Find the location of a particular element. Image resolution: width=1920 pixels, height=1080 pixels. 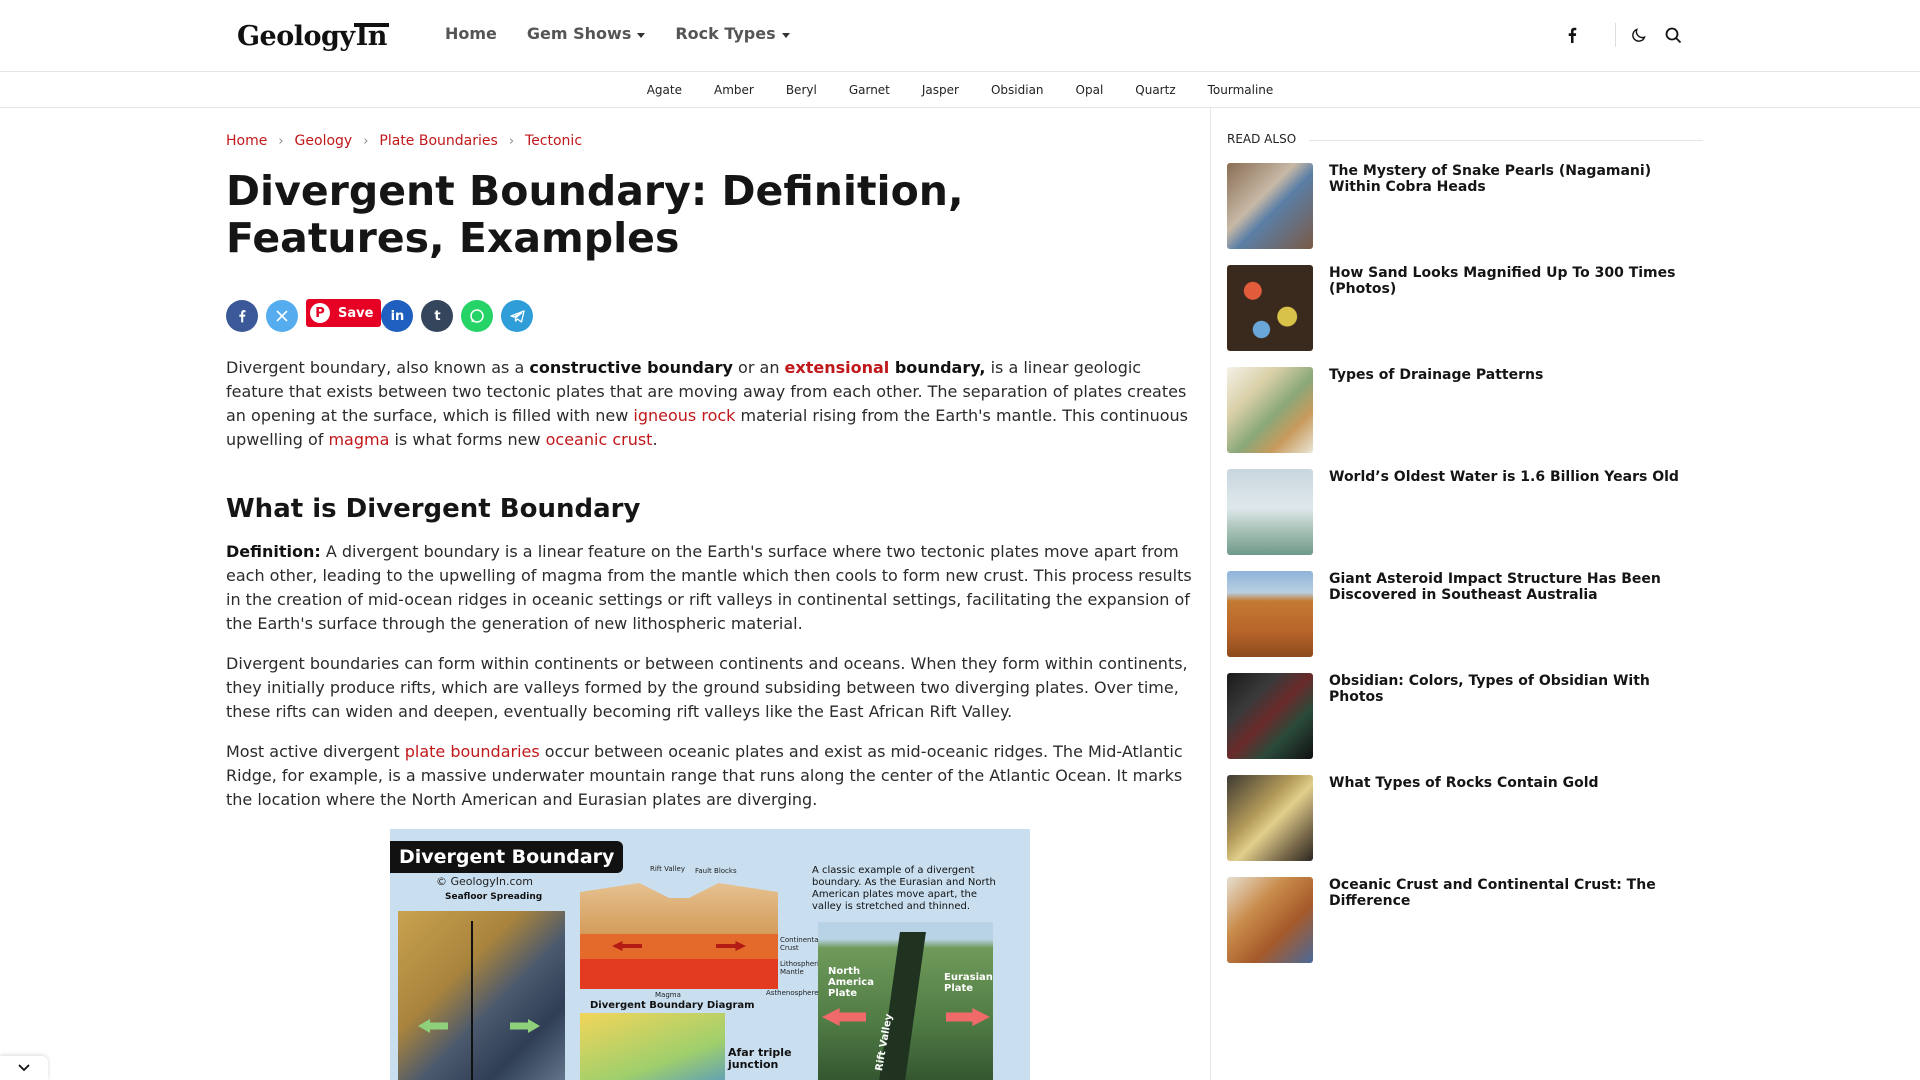

igneous-rock-link: igneous rock is located at coordinates (684, 415).